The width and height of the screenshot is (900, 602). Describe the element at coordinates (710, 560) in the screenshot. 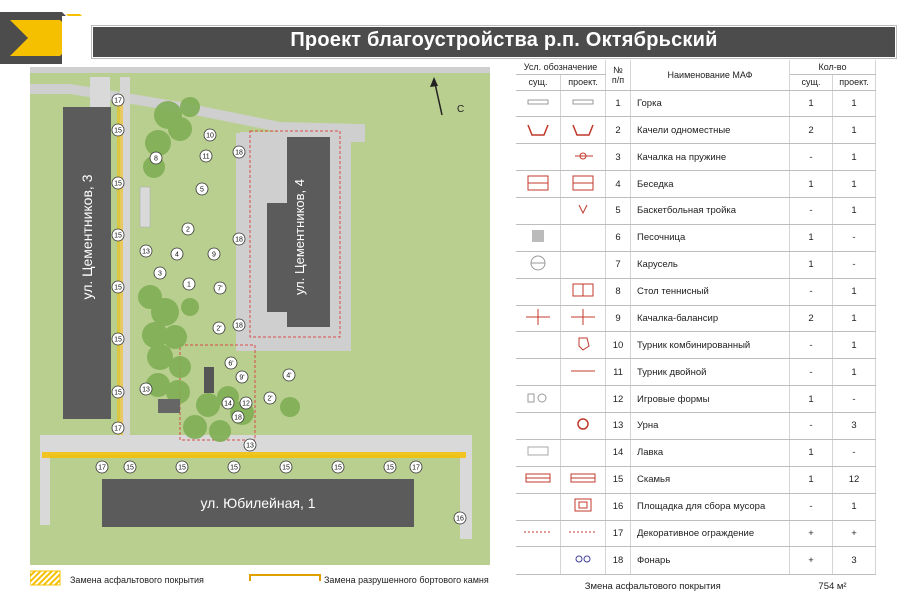

I see `row-name: Фонарь` at that location.